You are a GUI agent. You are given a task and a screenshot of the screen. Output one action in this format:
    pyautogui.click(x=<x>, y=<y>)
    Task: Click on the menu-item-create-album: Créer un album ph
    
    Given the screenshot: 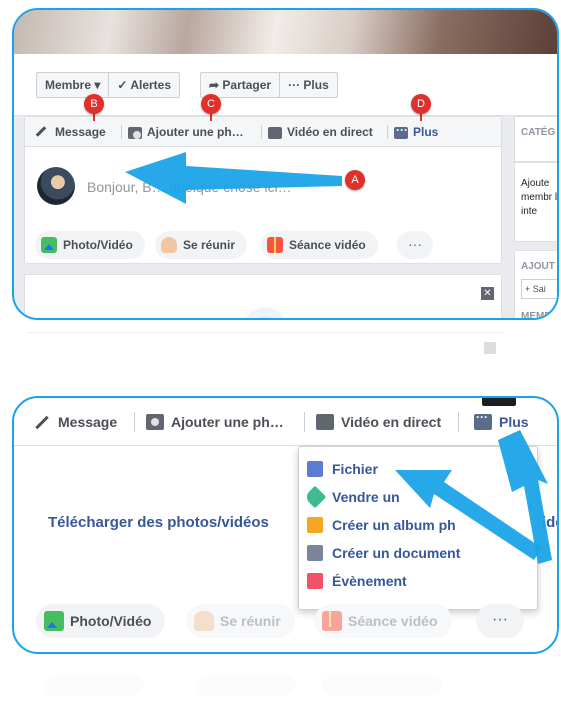 What is the action you would take?
    pyautogui.click(x=381, y=525)
    